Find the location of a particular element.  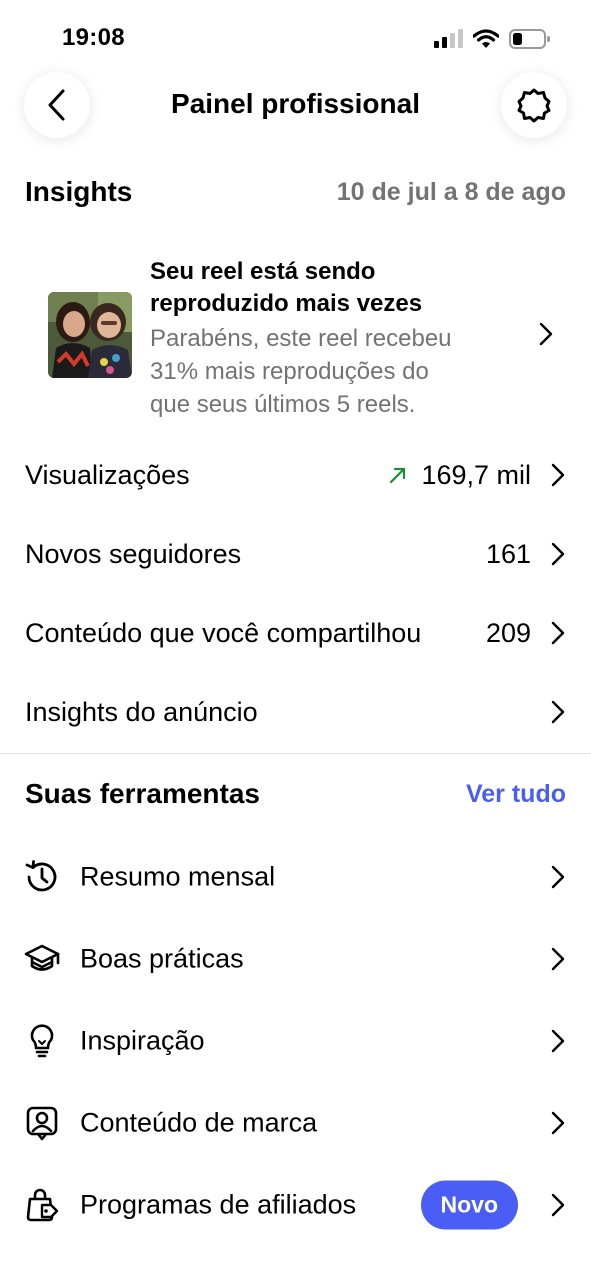

tool-label: Resumo mensal is located at coordinates (178, 876).